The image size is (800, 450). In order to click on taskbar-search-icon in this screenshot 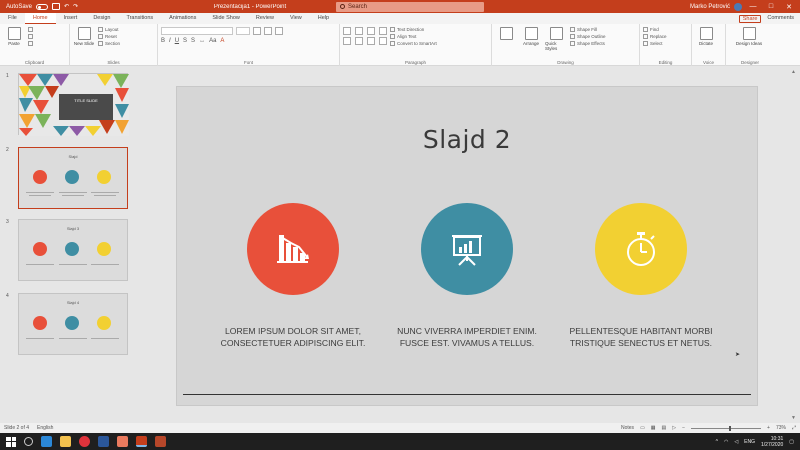, I will do `click(28, 441)`.